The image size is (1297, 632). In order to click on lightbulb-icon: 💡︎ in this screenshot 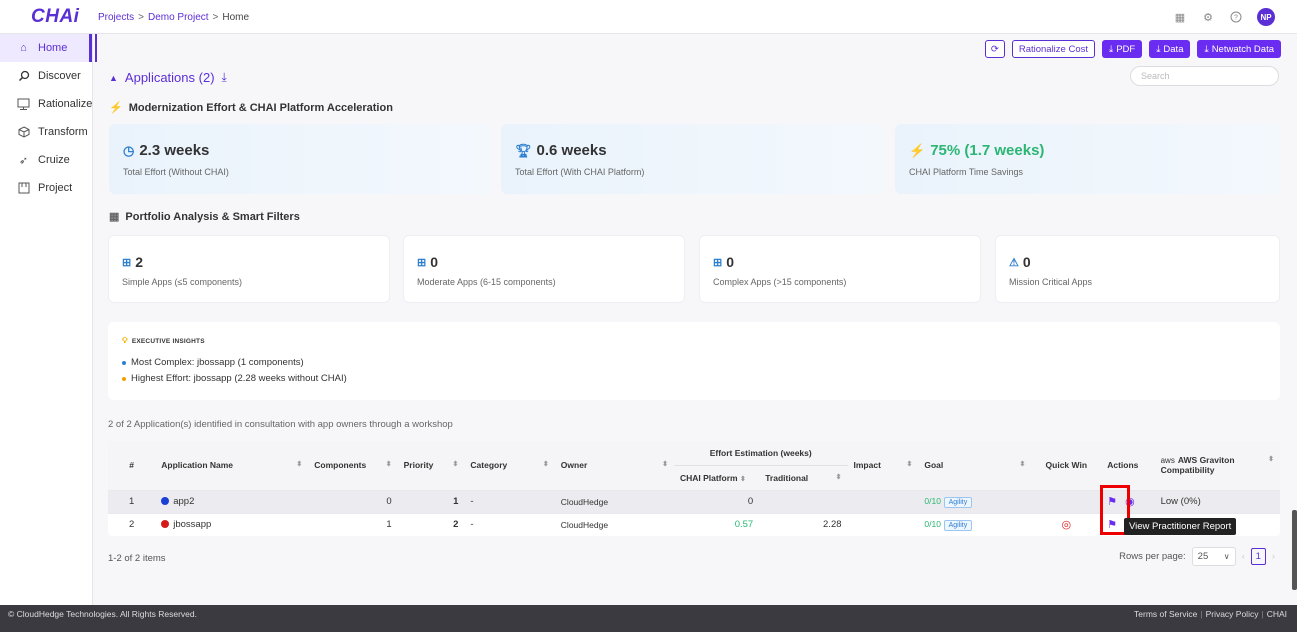, I will do `click(125, 340)`.